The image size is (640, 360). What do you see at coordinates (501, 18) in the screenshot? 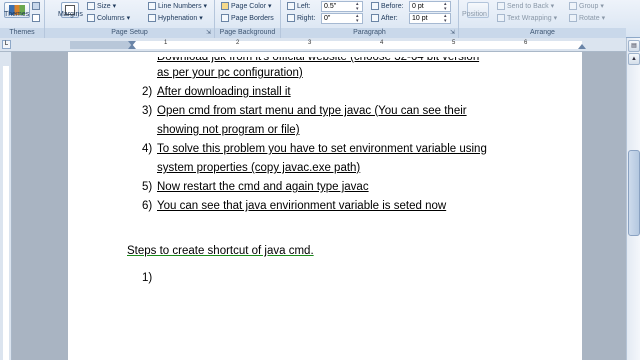
I see `text-wrapping-icon` at bounding box center [501, 18].